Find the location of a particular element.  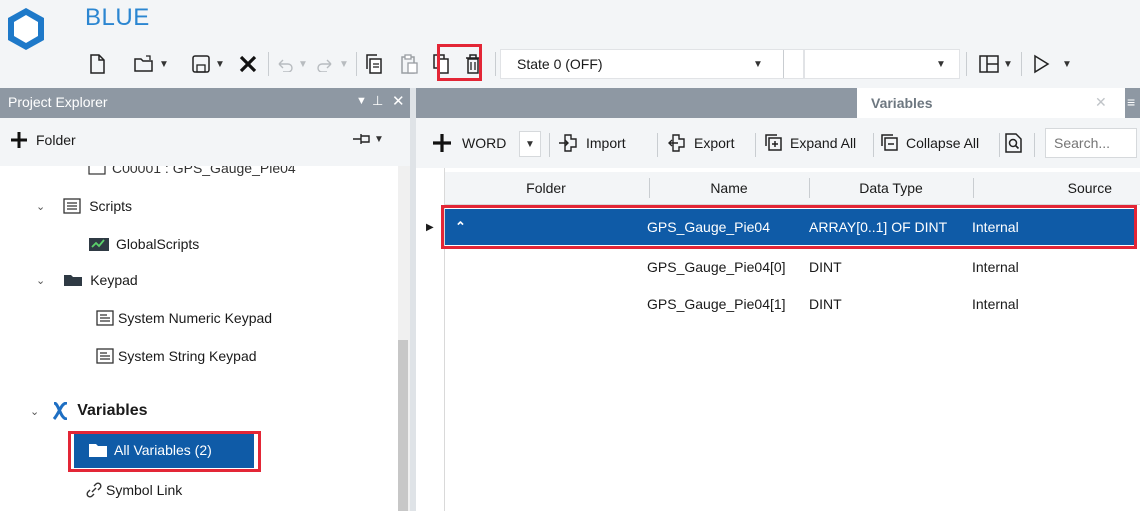

app-logo is located at coordinates (26, 29).